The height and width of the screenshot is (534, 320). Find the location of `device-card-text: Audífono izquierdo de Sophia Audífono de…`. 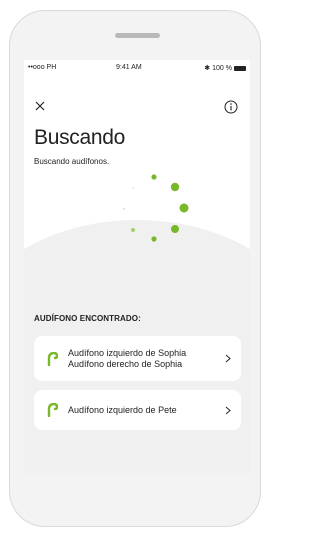

device-card-text: Audífono izquierdo de Sophia Audífono de… is located at coordinates (127, 359).